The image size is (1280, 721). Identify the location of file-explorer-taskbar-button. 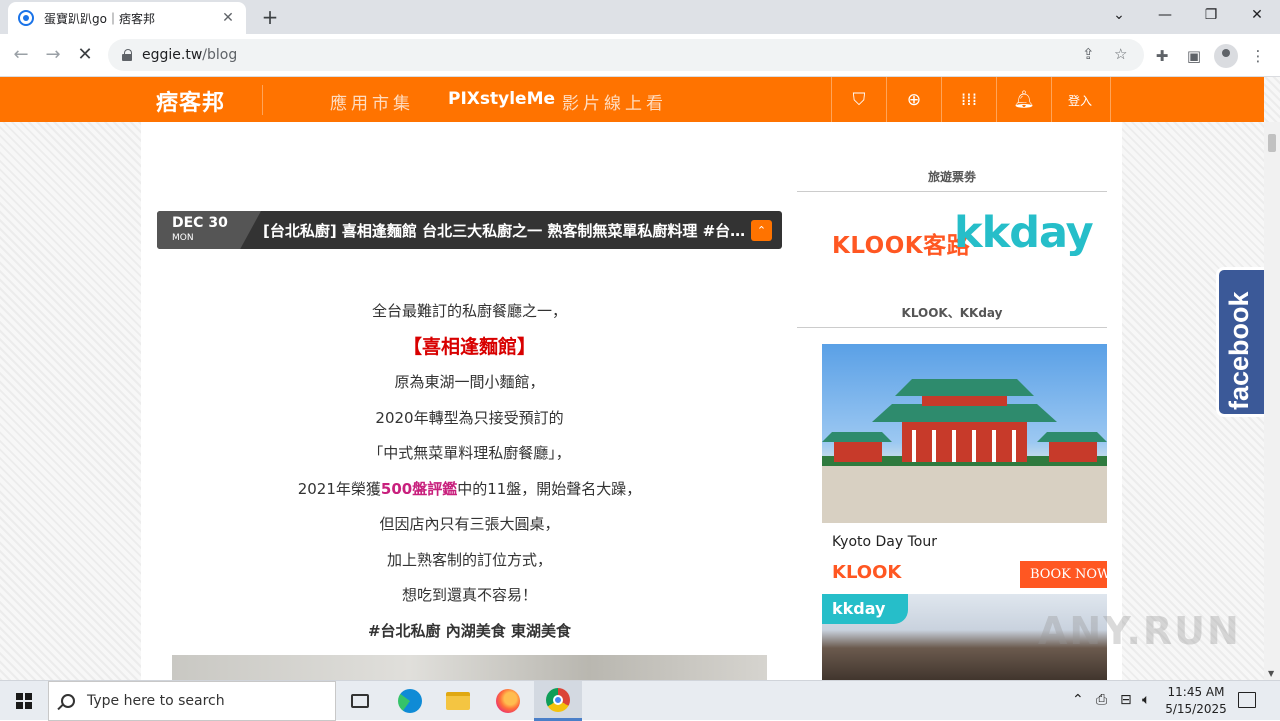
(458, 701).